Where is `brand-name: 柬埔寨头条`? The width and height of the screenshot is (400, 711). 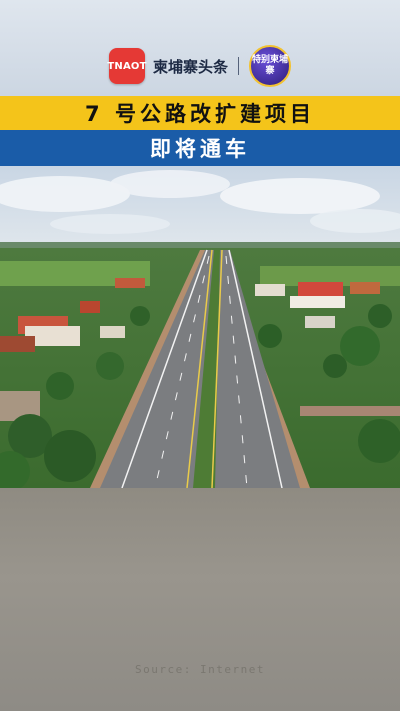 brand-name: 柬埔寨头条 is located at coordinates (190, 66).